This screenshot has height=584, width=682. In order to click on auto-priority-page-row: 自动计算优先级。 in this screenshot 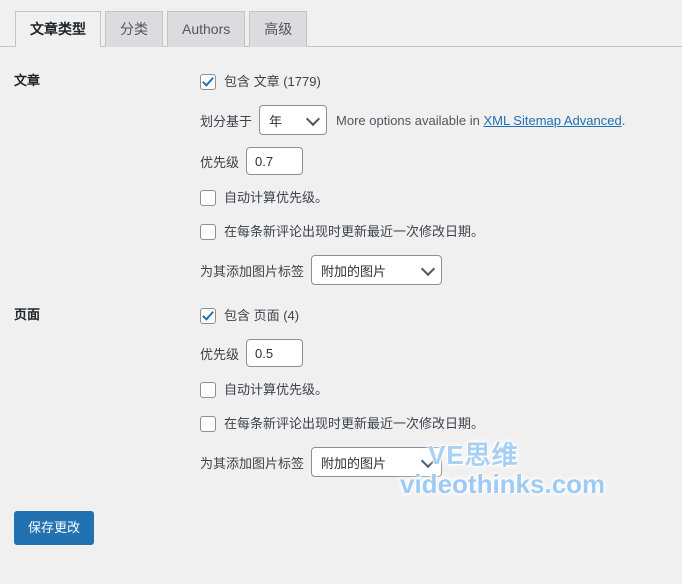, I will do `click(436, 390)`.